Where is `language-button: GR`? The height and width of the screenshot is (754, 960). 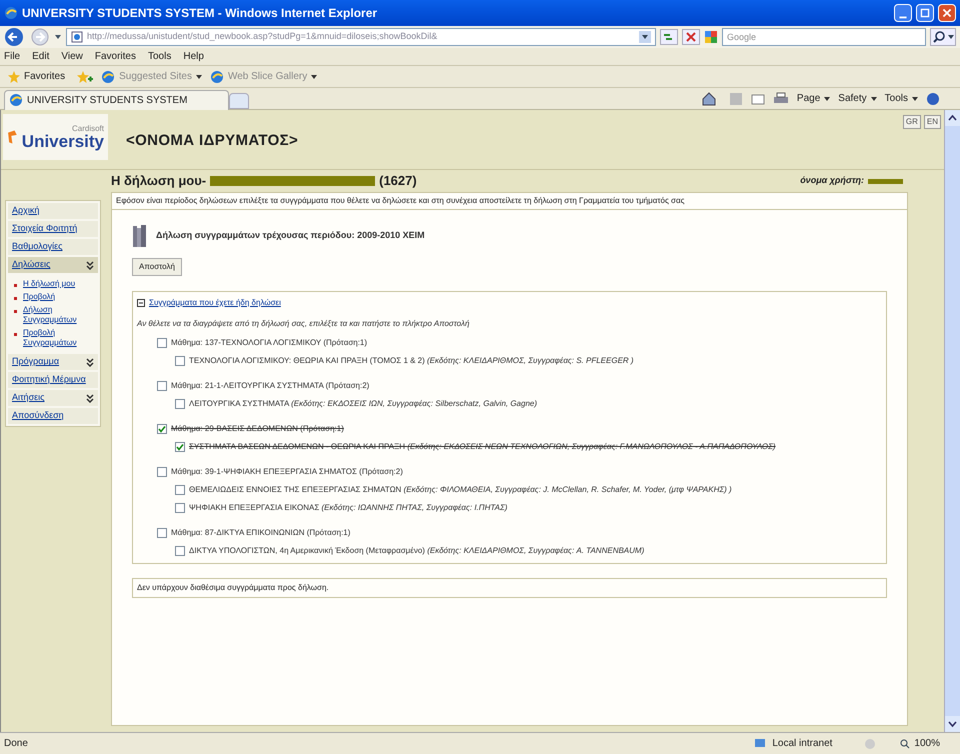 language-button: GR is located at coordinates (911, 122).